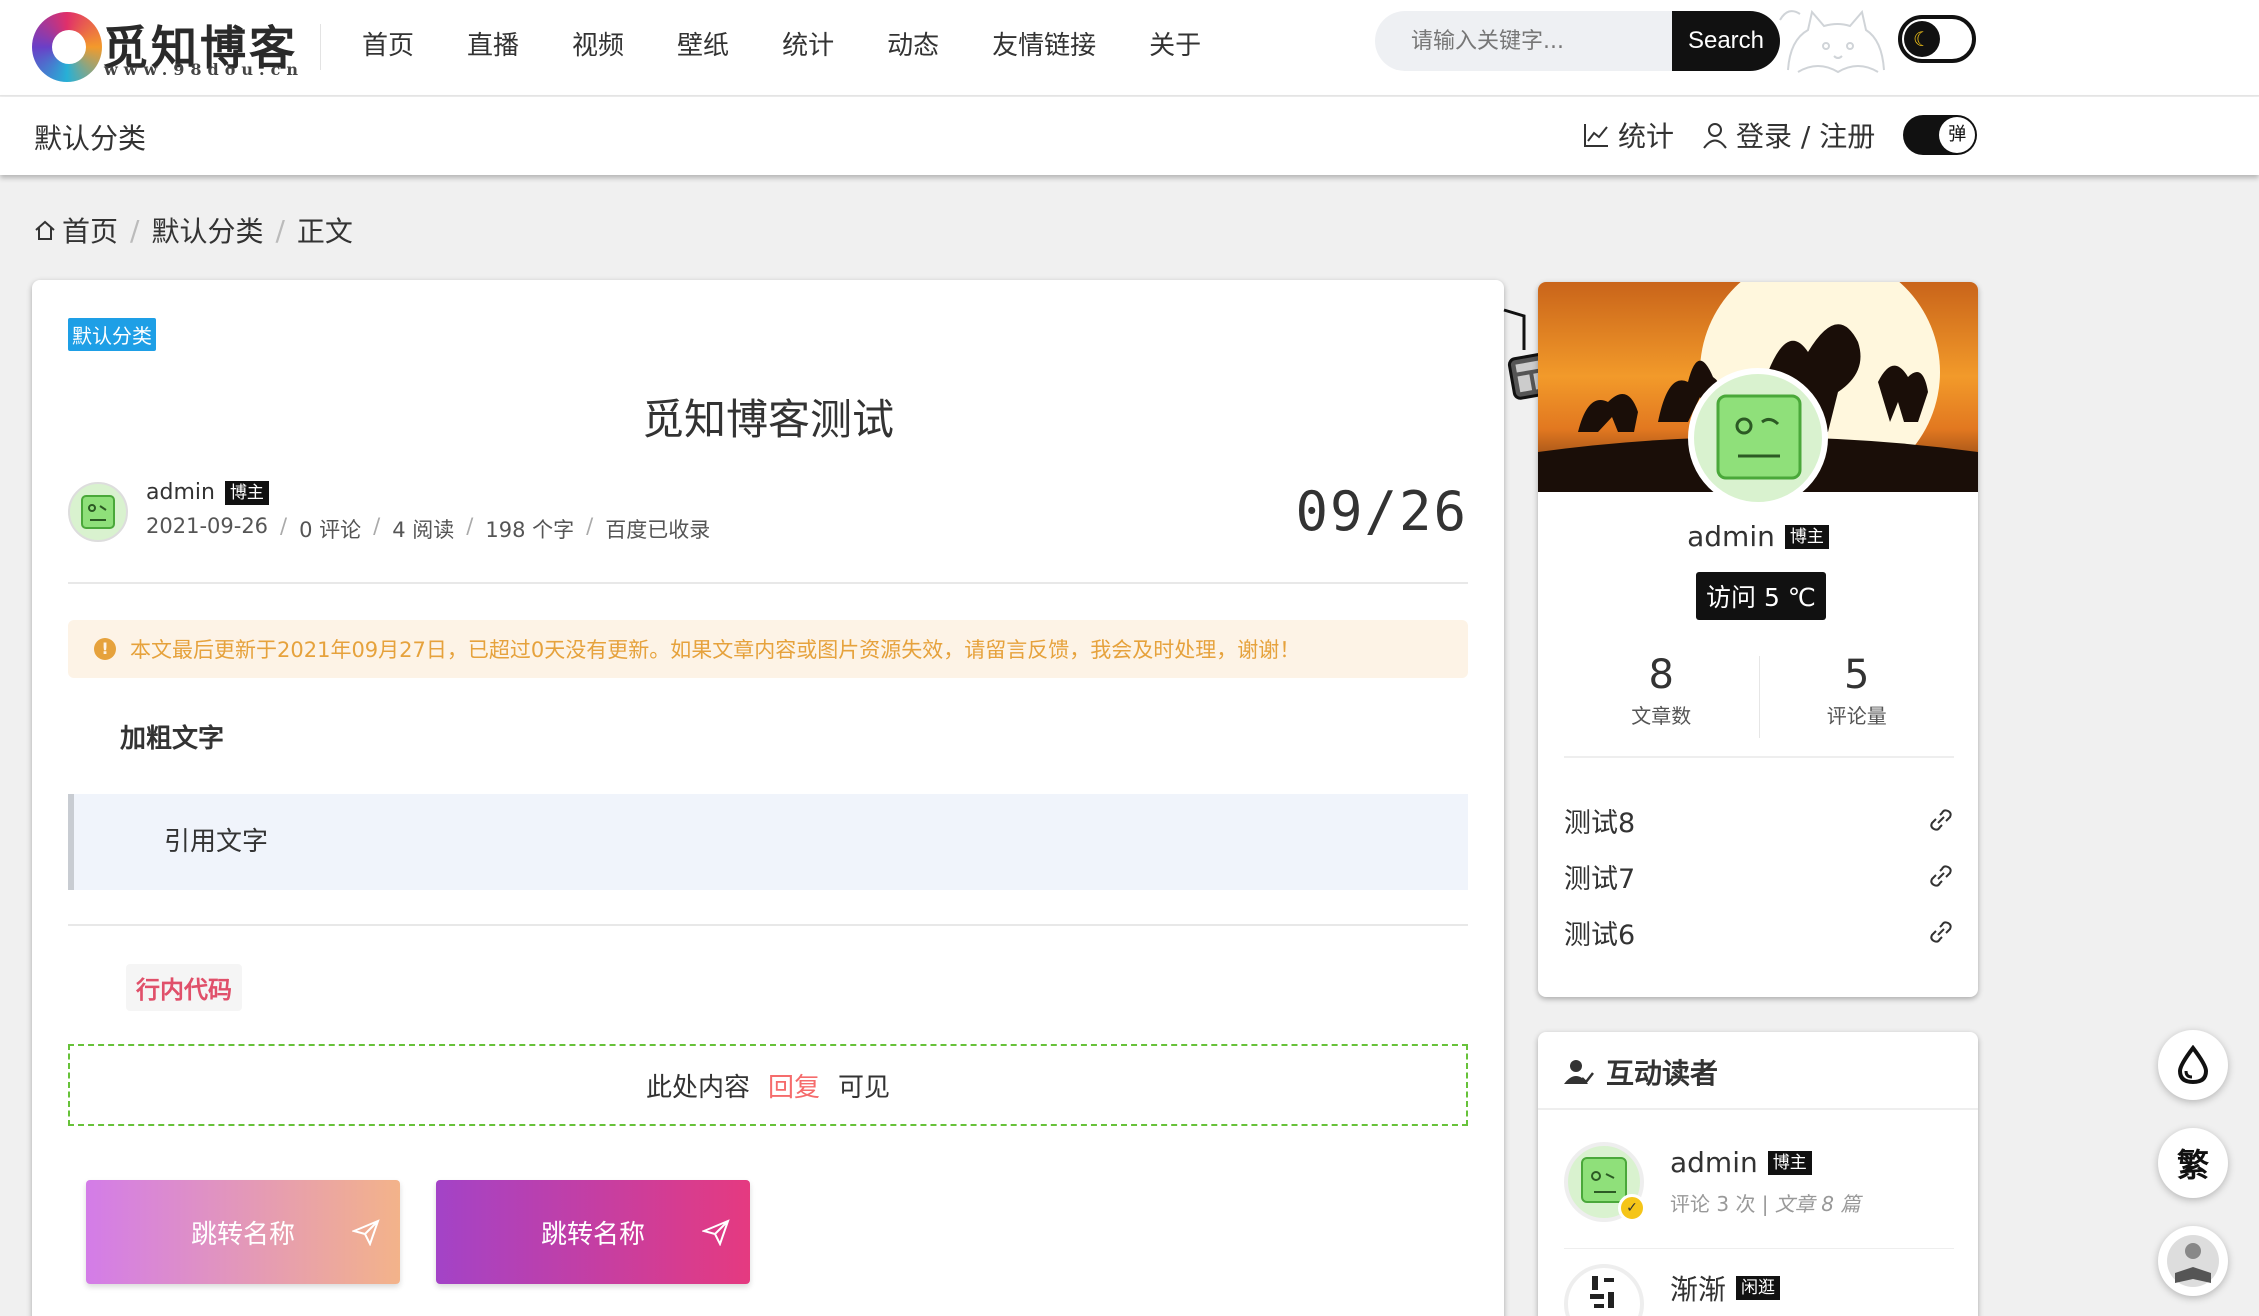 The image size is (2259, 1316). I want to click on search-input, so click(1525, 41).